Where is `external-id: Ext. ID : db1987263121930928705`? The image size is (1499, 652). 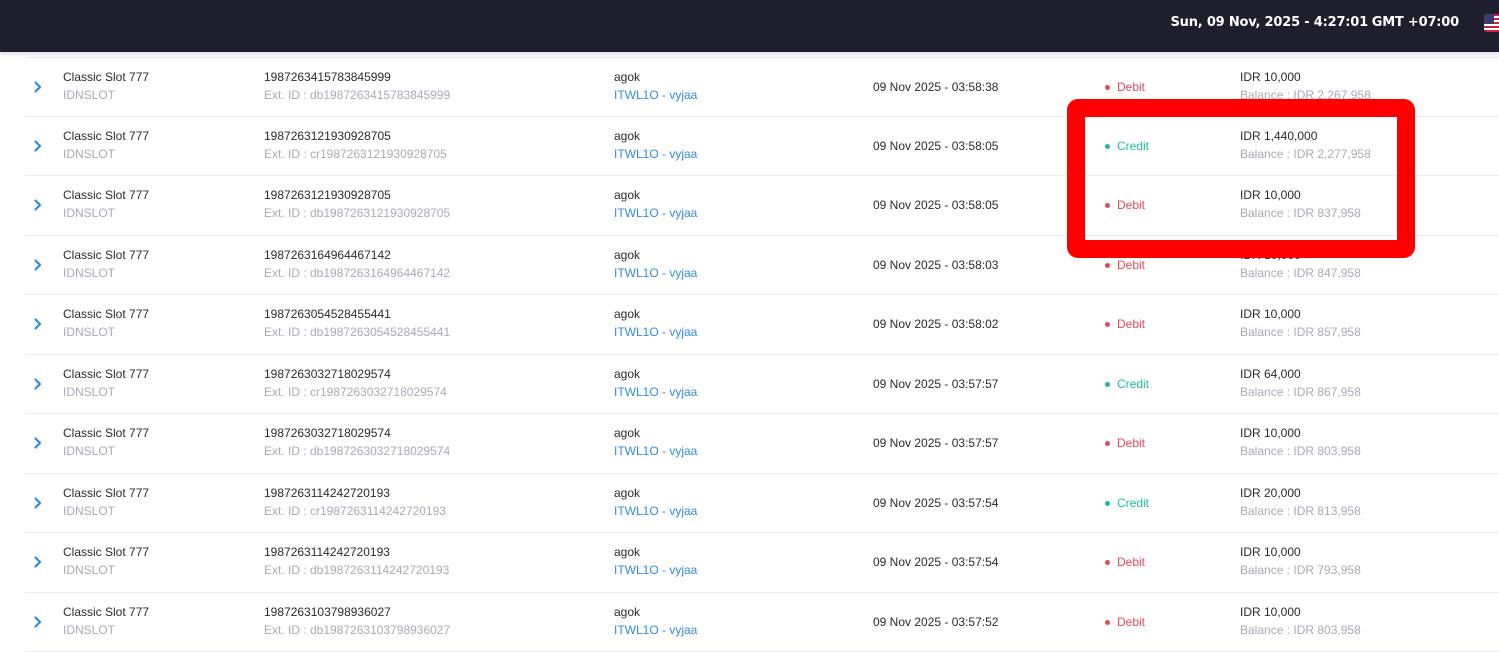 external-id: Ext. ID : db1987263121930928705 is located at coordinates (357, 213).